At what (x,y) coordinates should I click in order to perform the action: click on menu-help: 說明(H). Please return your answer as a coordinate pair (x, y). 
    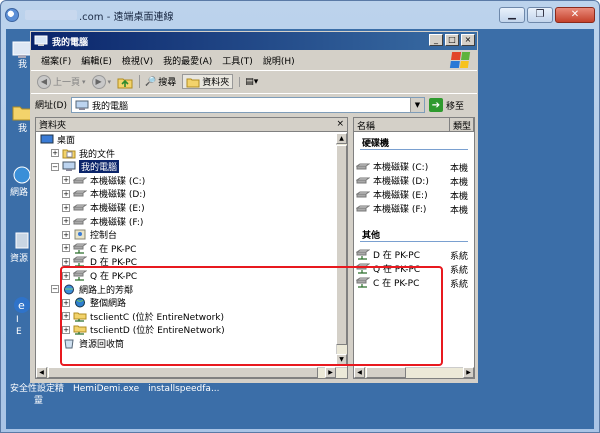
    Looking at the image, I should click on (279, 60).